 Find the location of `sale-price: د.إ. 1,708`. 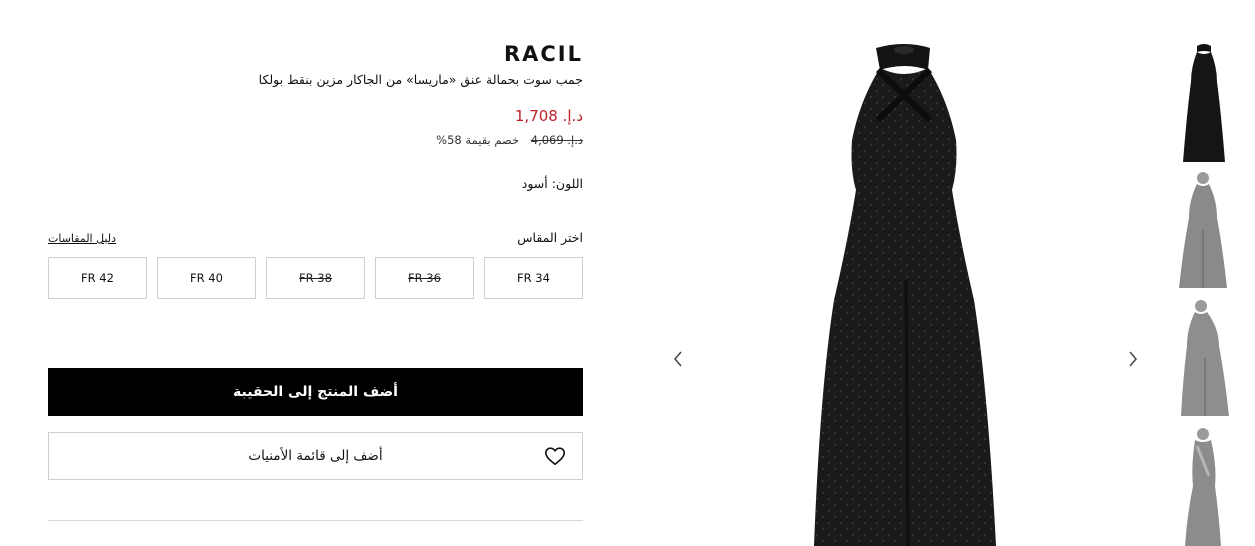

sale-price: د.إ. 1,708 is located at coordinates (548, 116).